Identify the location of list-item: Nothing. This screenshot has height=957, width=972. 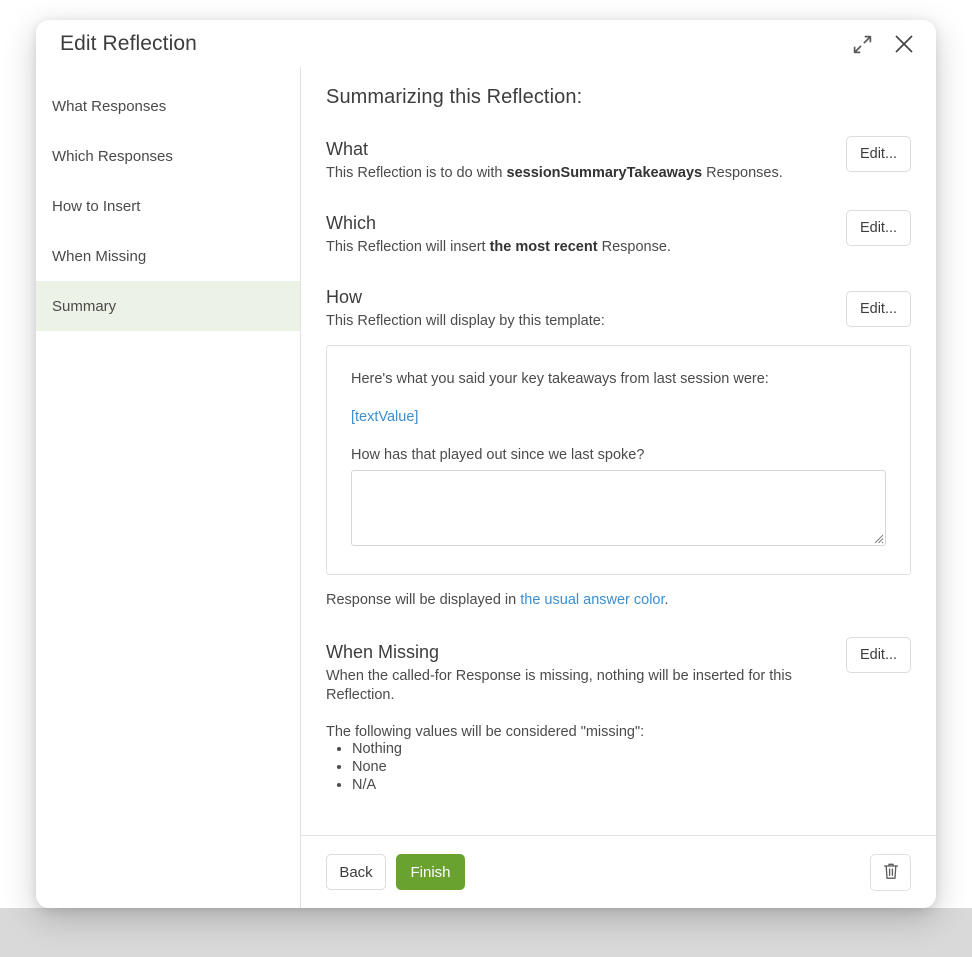
(631, 750).